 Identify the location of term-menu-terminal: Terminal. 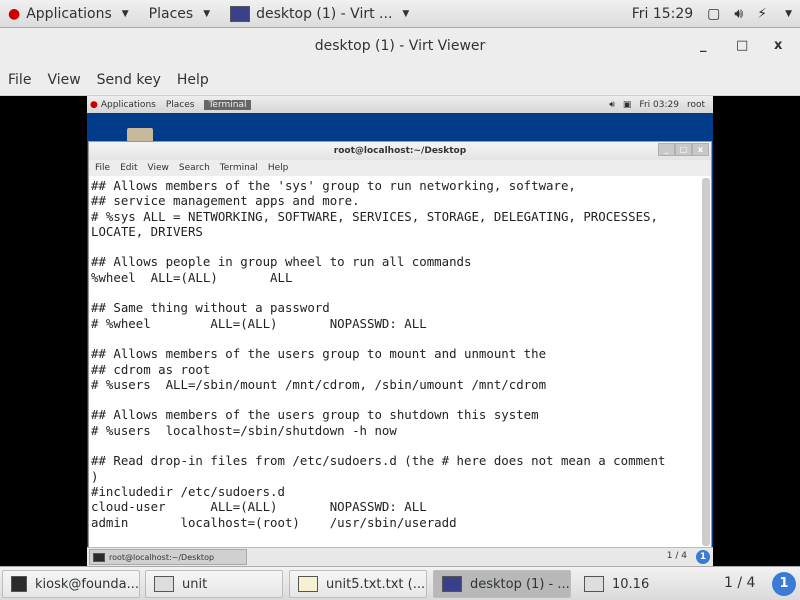
(239, 168).